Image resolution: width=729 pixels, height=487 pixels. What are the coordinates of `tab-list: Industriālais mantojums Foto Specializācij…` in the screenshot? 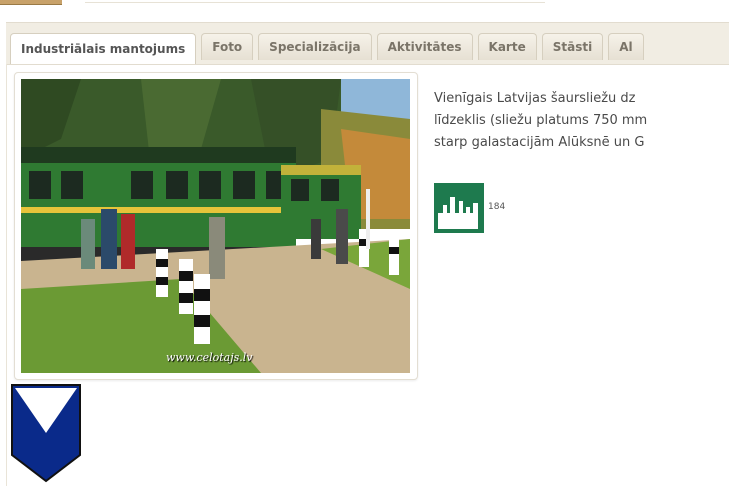 It's located at (329, 48).